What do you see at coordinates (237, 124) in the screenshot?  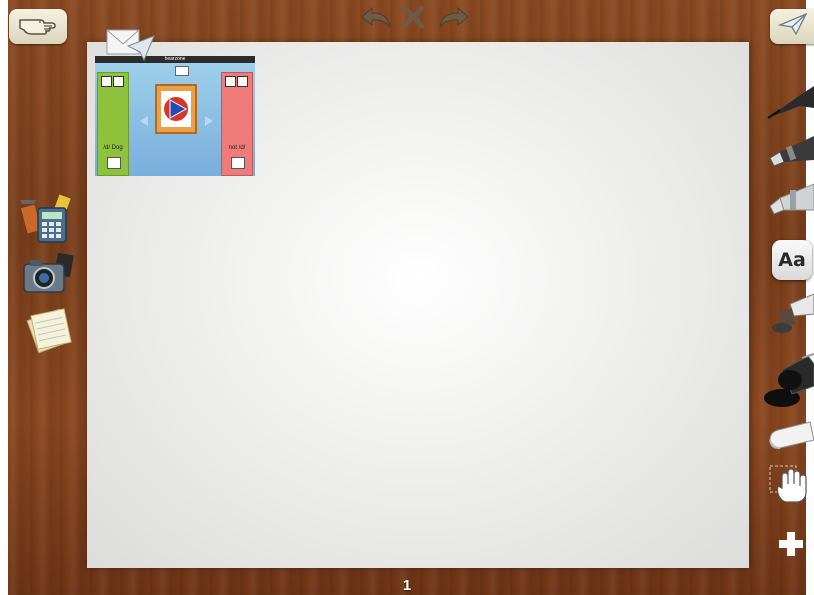 I see `thumbnail-right-panel: not /d/` at bounding box center [237, 124].